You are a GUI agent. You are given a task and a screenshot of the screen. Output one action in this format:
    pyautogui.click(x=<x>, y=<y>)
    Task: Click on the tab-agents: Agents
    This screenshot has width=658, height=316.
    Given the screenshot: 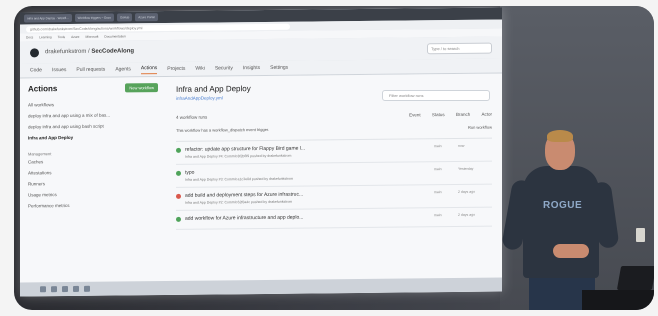 What is the action you would take?
    pyautogui.click(x=123, y=69)
    